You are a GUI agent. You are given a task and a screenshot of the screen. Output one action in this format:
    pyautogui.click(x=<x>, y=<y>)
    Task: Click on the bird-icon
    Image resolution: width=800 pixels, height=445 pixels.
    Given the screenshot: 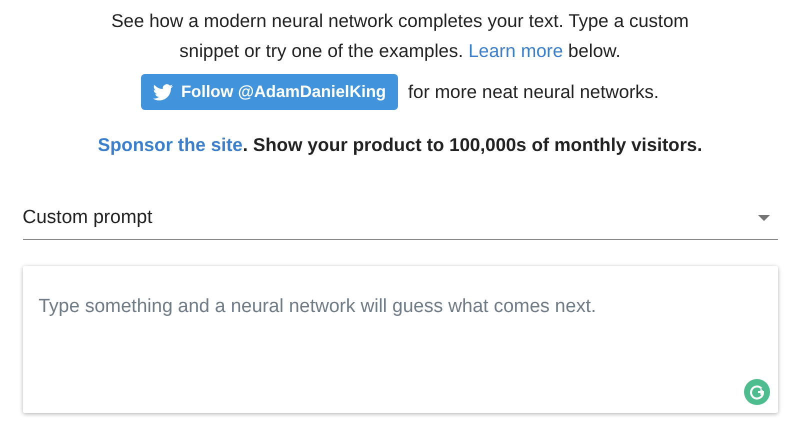 What is the action you would take?
    pyautogui.click(x=163, y=92)
    